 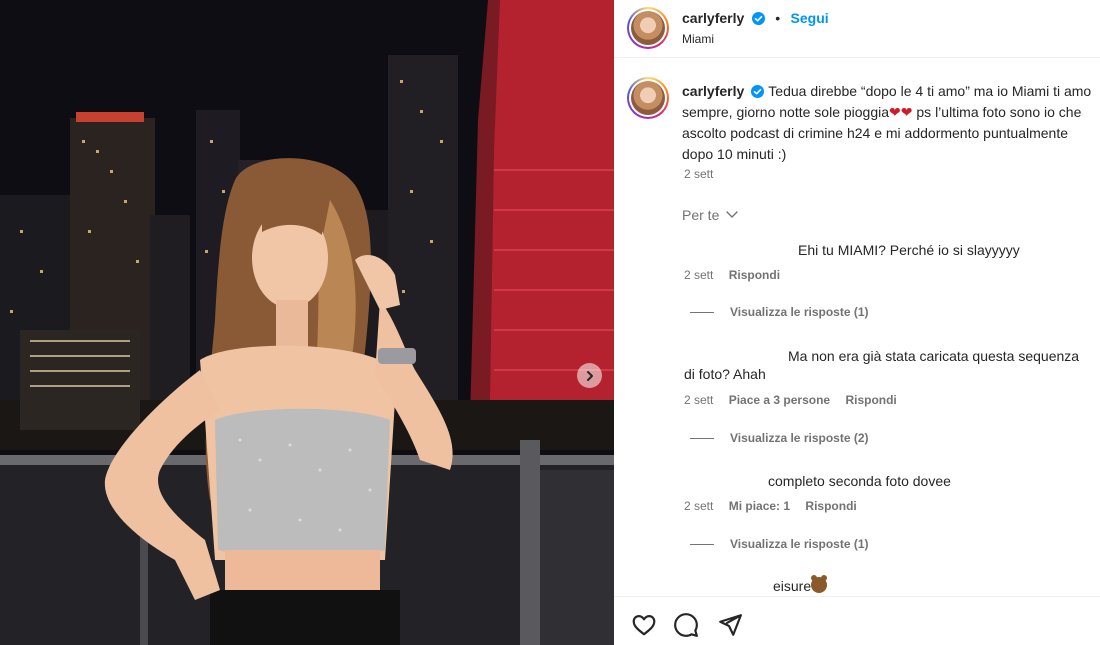 What do you see at coordinates (713, 91) in the screenshot?
I see `caption-username: carlyferly` at bounding box center [713, 91].